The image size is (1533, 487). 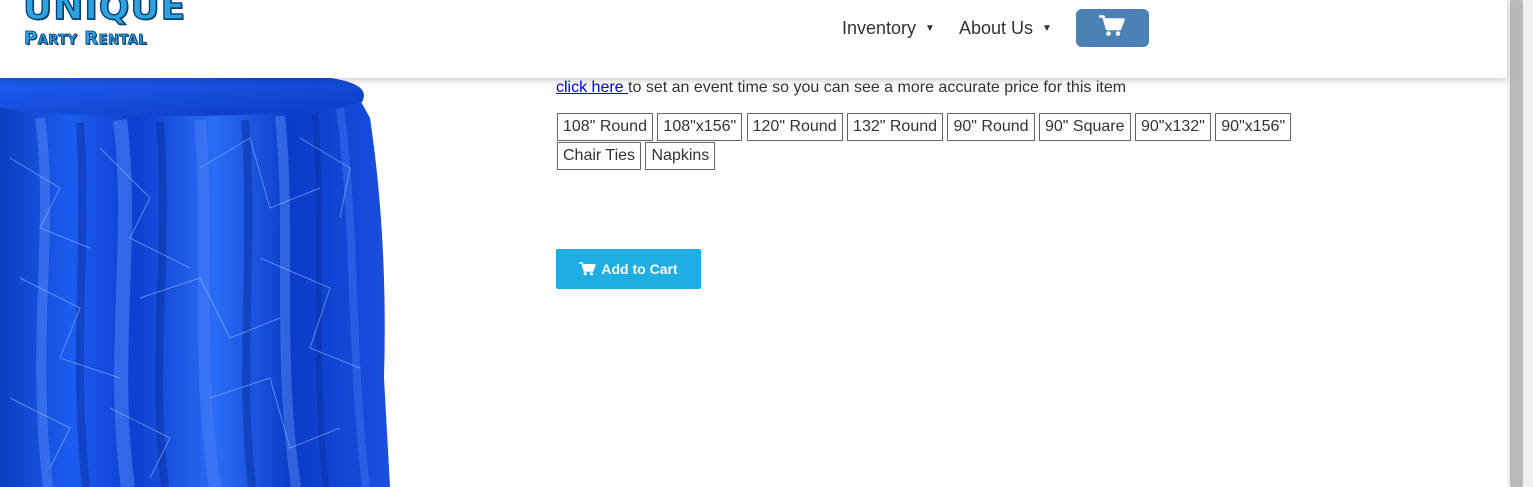 I want to click on page-scrollbar, so click(x=1520, y=243).